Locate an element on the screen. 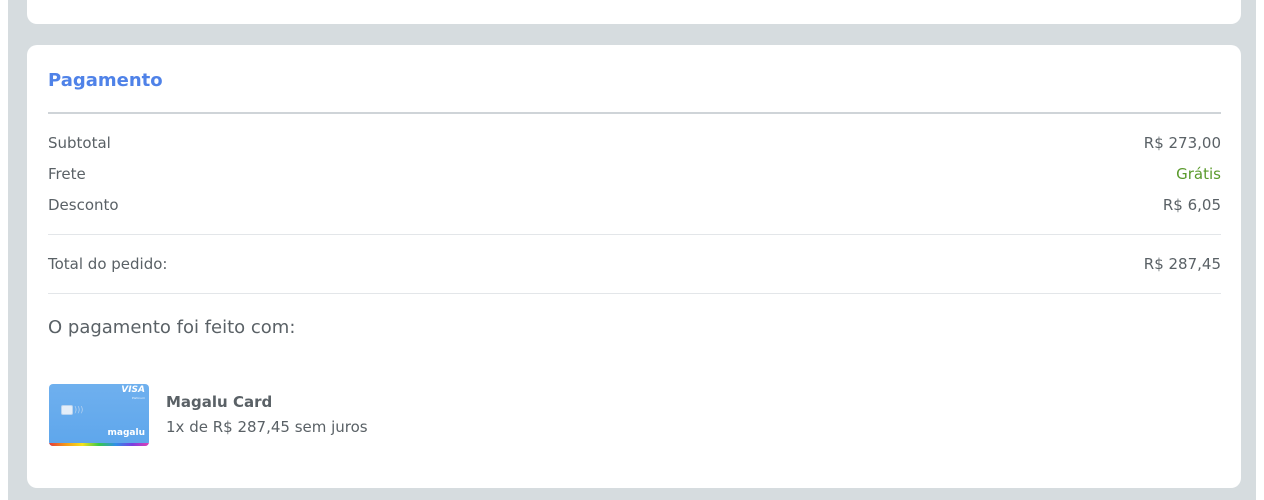 Image resolution: width=1264 pixels, height=500 pixels. card-logo: magalu is located at coordinates (126, 433).